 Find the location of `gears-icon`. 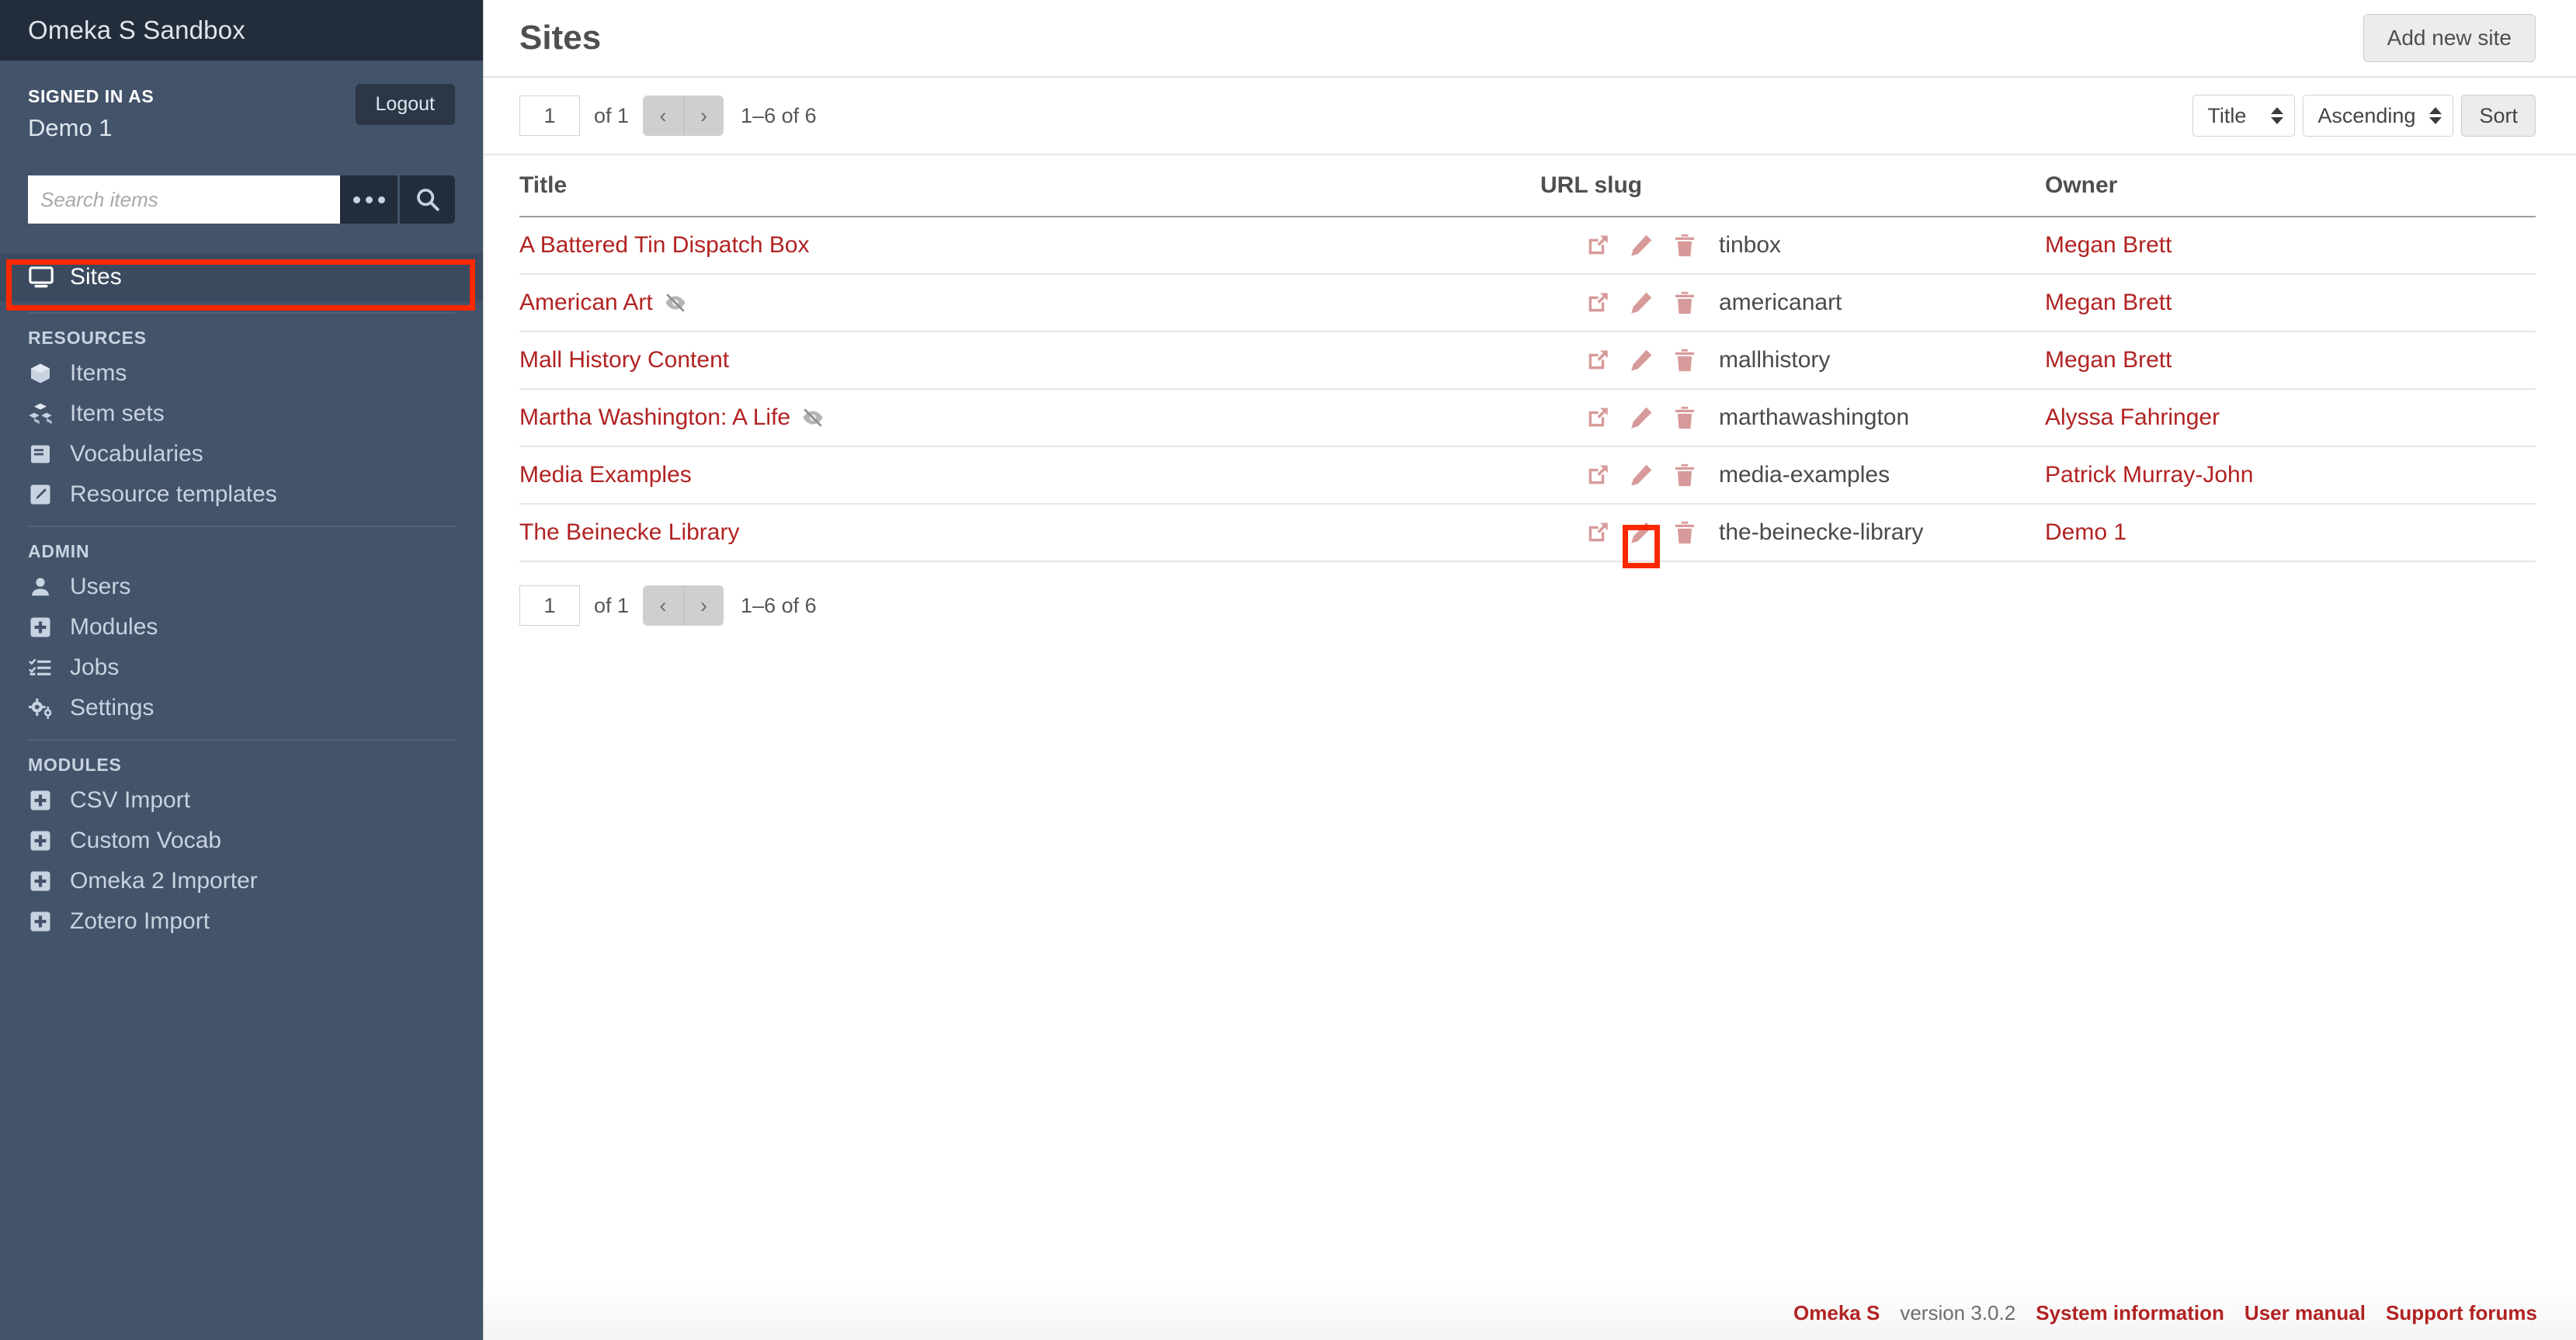

gears-icon is located at coordinates (42, 708).